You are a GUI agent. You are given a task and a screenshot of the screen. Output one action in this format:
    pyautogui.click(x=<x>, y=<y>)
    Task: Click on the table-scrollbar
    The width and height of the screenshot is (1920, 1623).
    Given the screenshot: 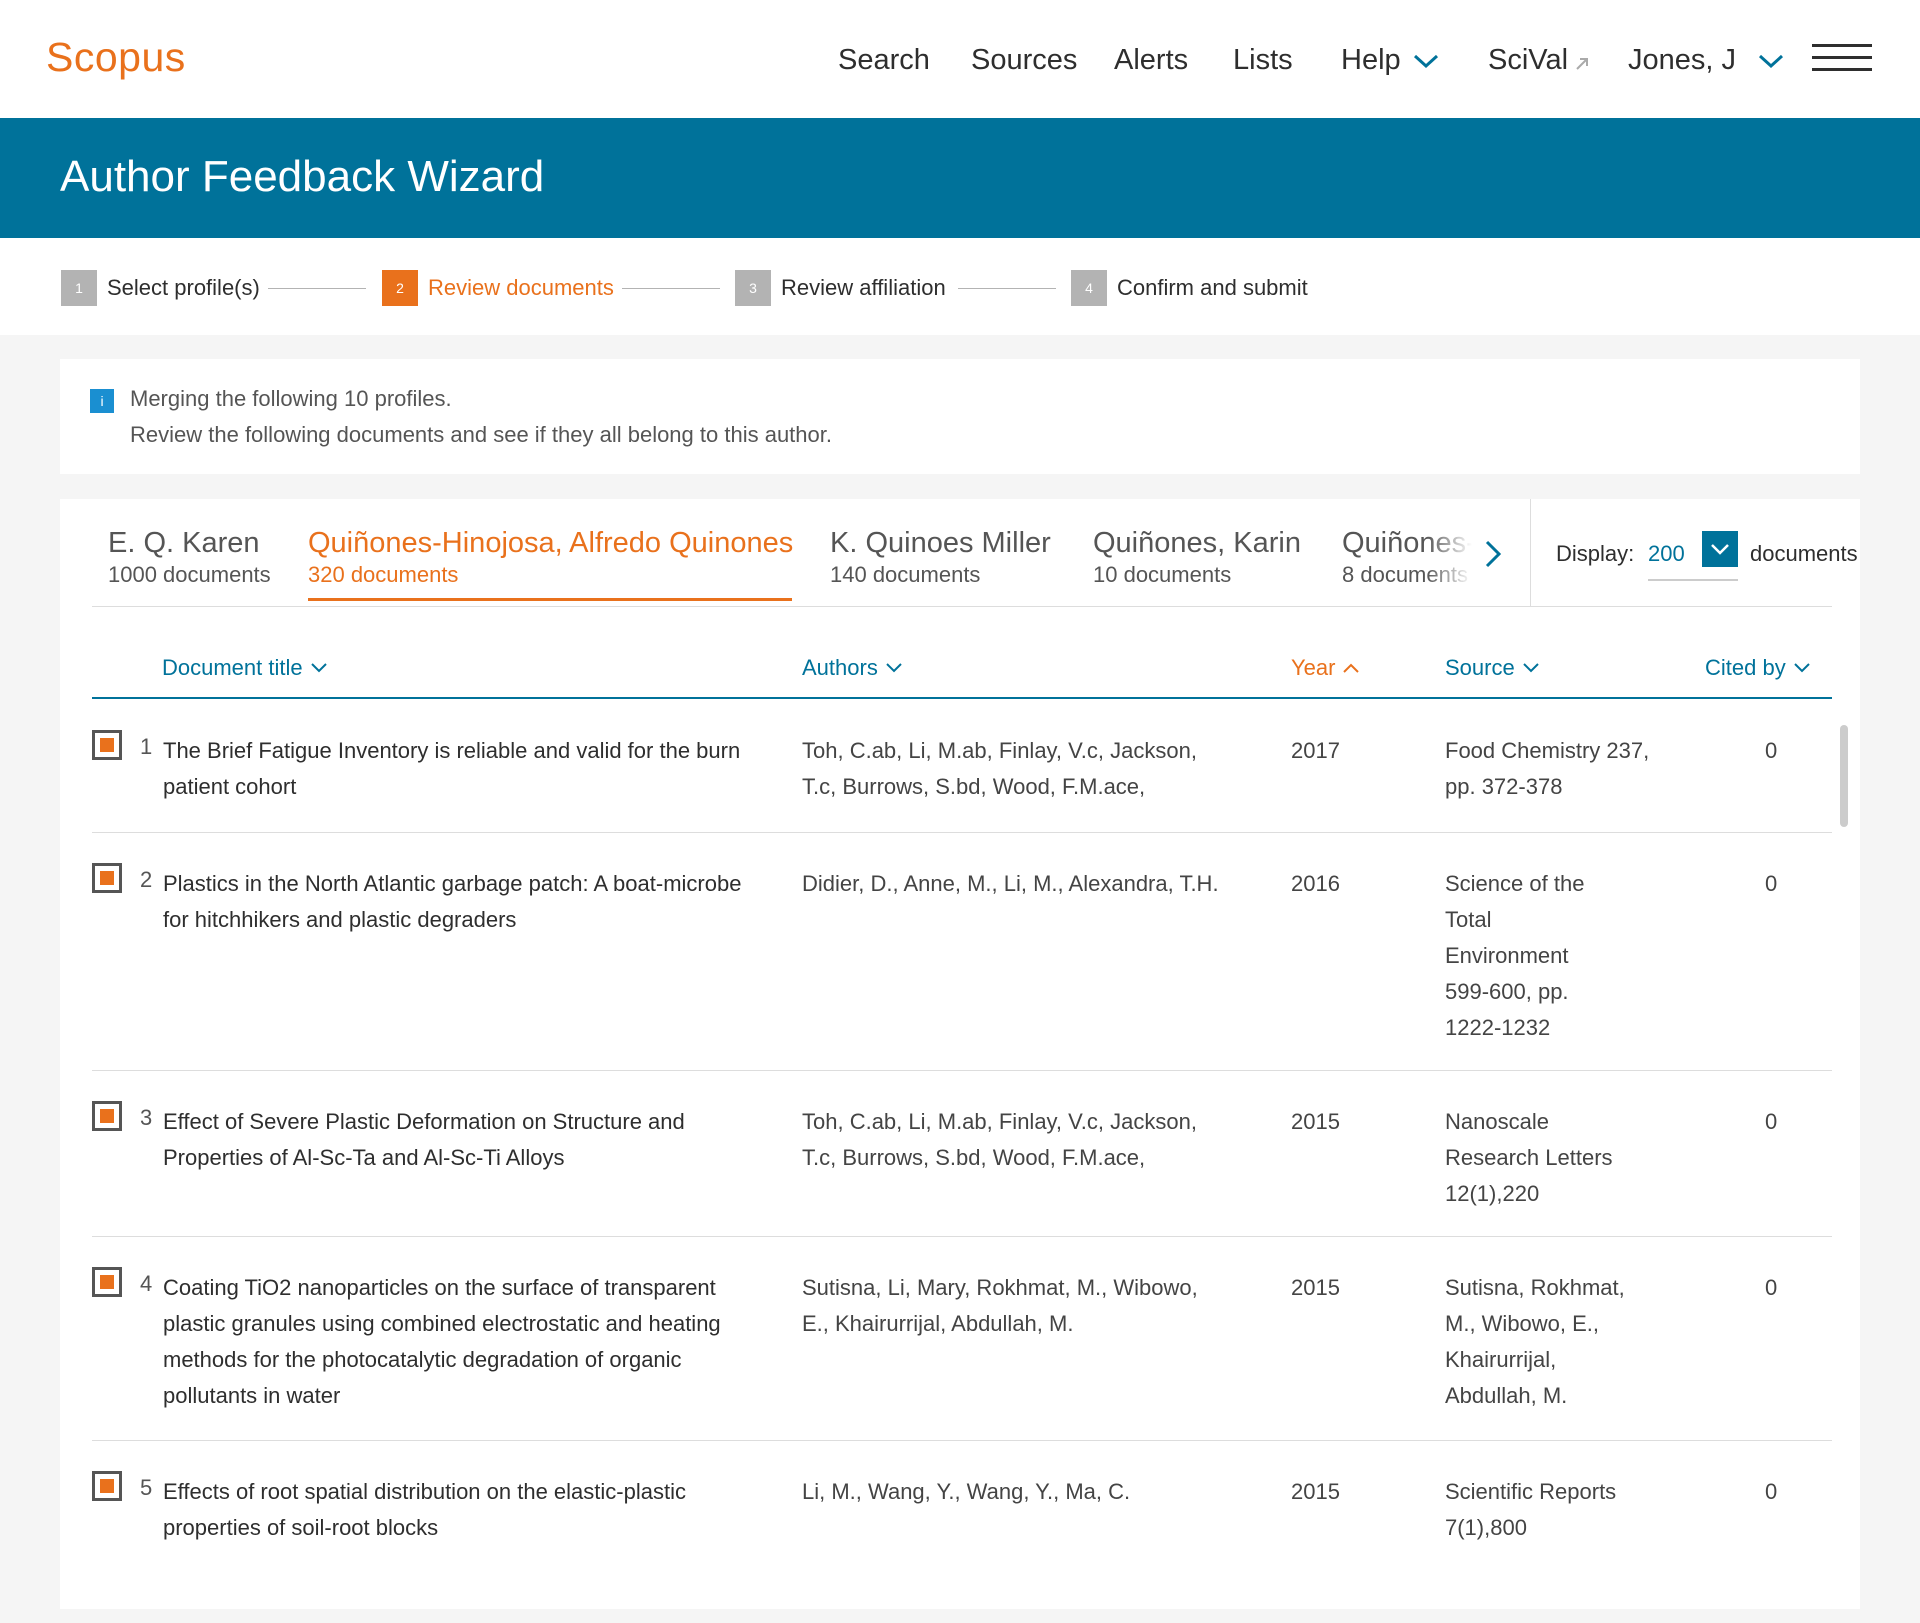 What is the action you would take?
    pyautogui.click(x=1844, y=776)
    